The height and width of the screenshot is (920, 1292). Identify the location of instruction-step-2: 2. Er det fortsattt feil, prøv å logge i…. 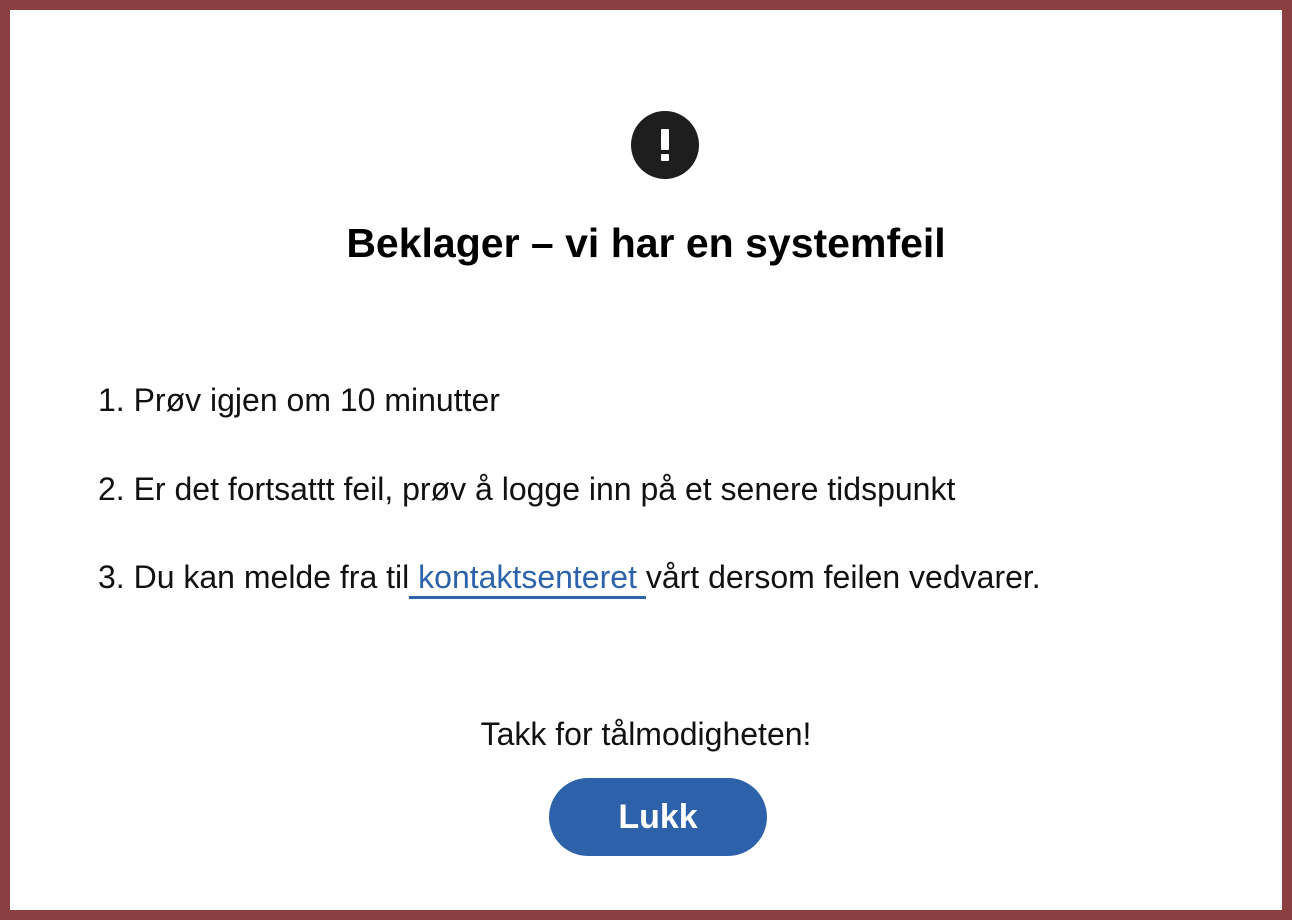
(527, 489).